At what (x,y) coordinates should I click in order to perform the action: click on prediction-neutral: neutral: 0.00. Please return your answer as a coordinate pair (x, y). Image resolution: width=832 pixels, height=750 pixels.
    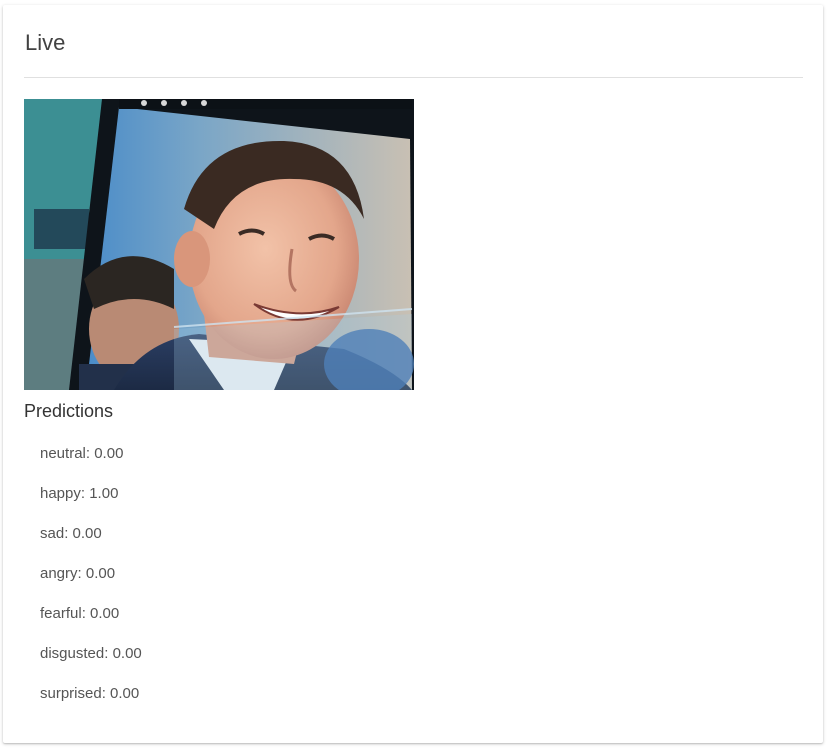
    Looking at the image, I should click on (82, 453).